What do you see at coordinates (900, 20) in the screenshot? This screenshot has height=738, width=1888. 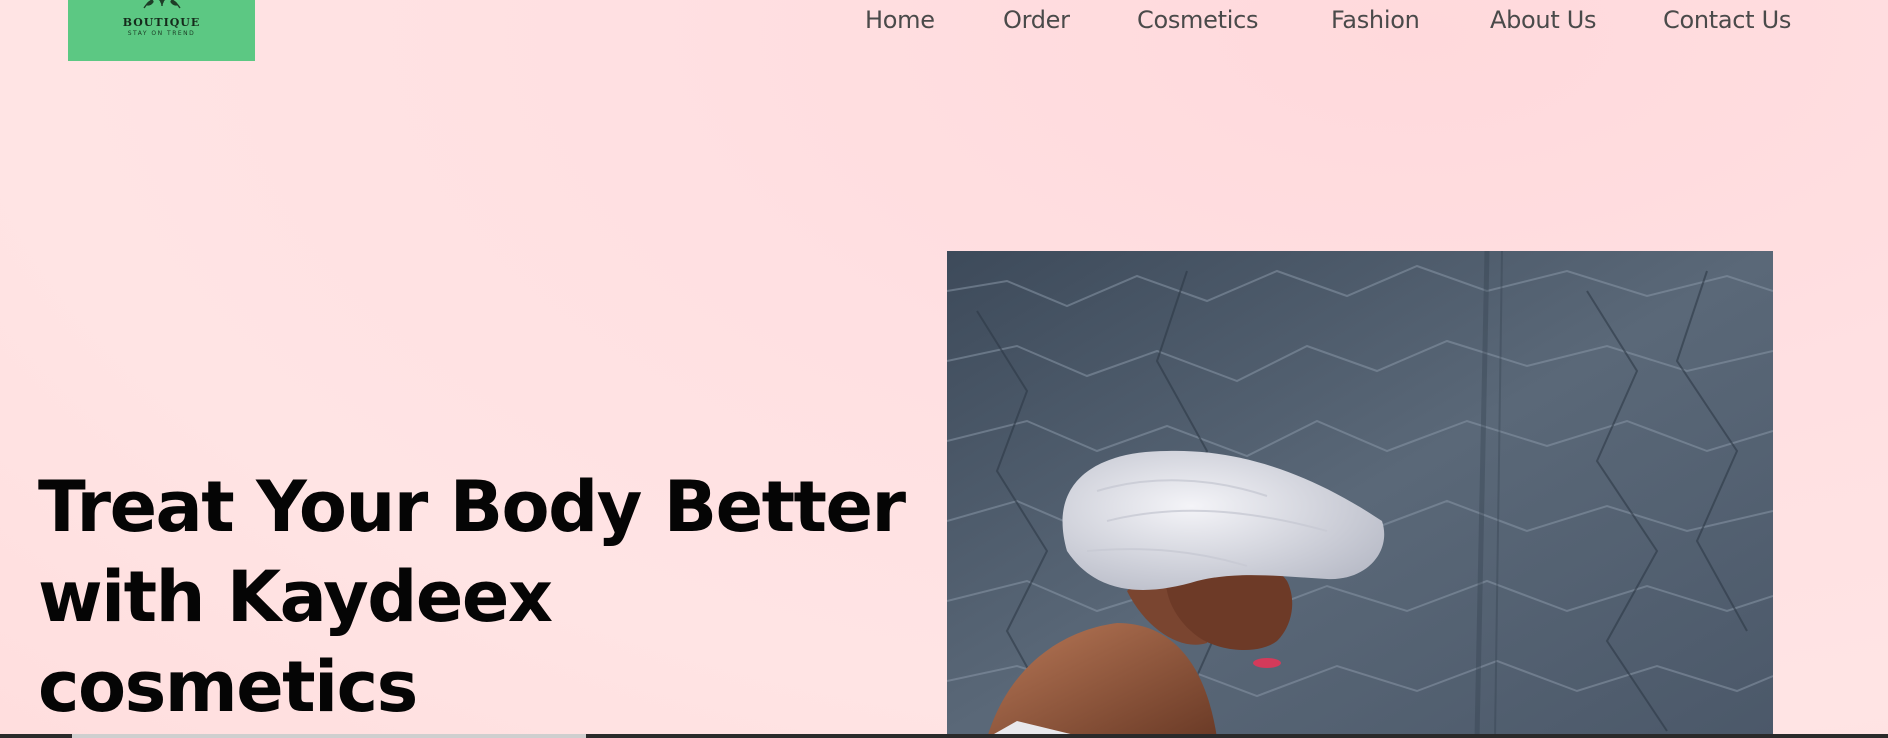 I see `nav-home: Home` at bounding box center [900, 20].